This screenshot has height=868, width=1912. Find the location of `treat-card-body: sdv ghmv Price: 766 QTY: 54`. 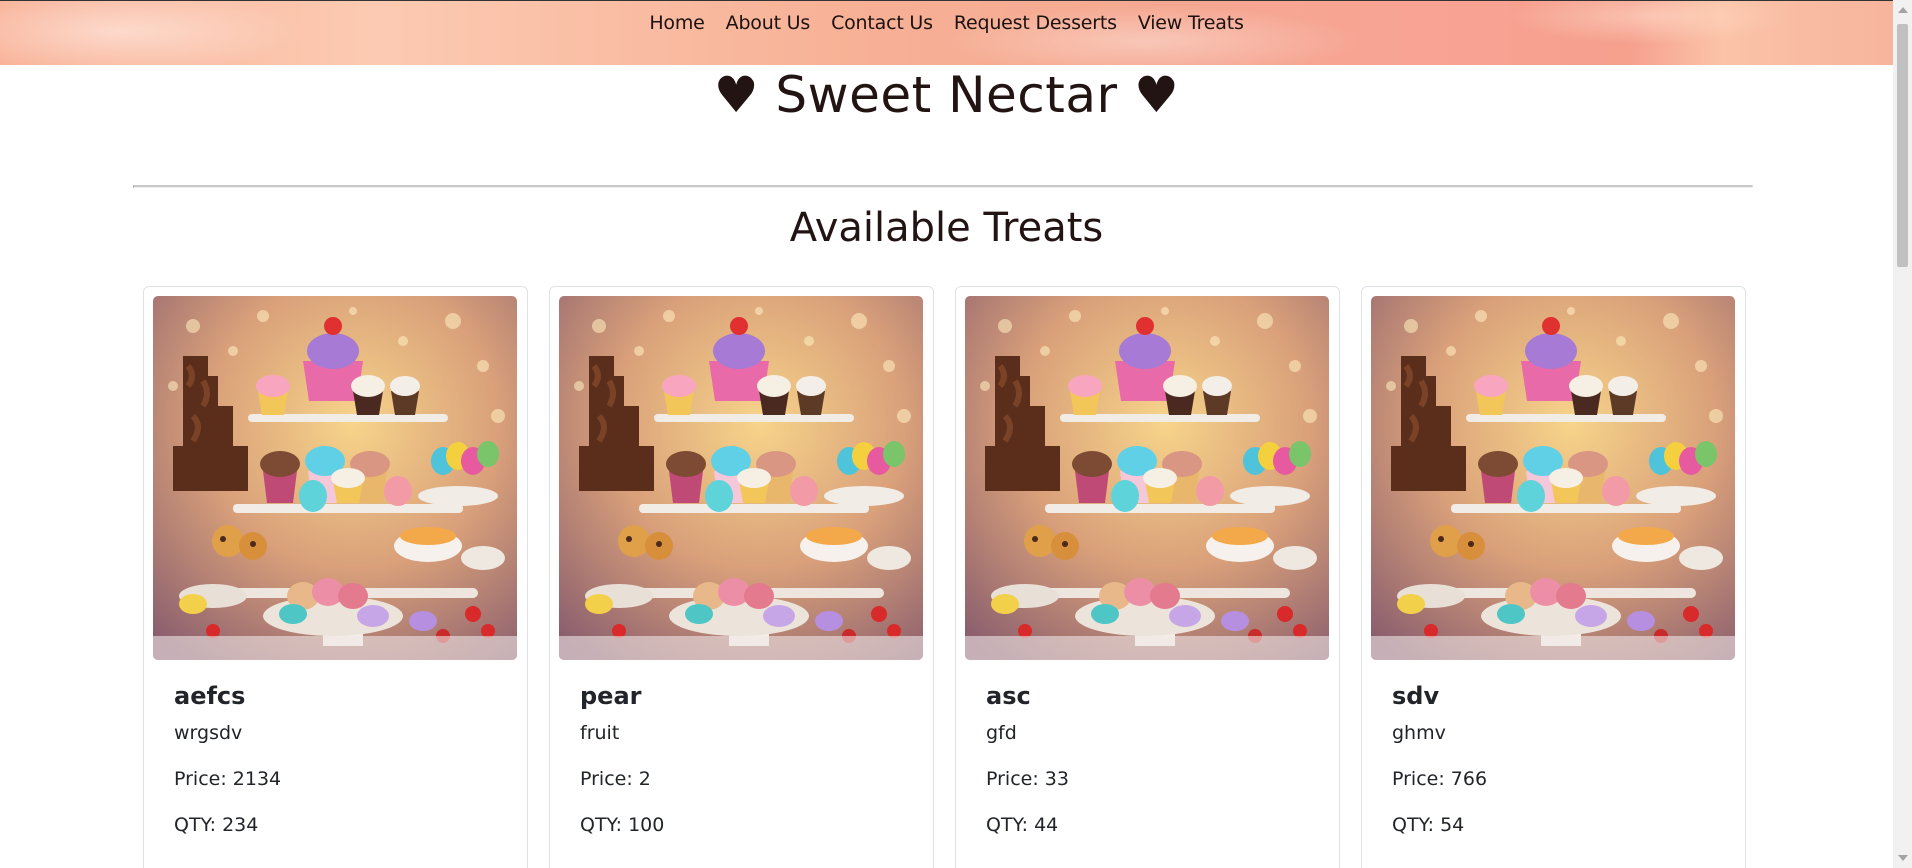

treat-card-body: sdv ghmv Price: 766 QTY: 54 is located at coordinates (1439, 759).